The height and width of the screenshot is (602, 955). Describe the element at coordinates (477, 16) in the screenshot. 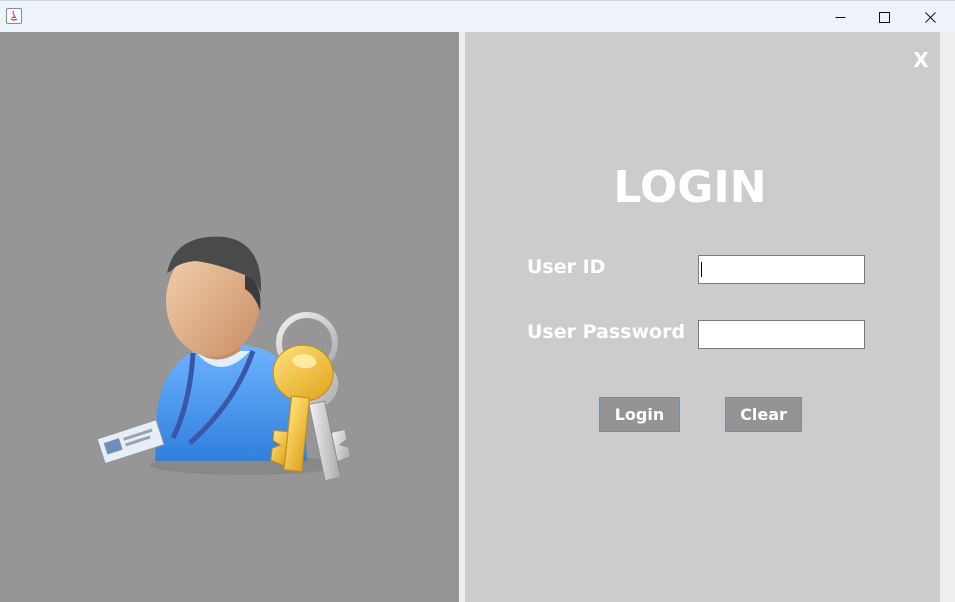

I see `title-bar` at that location.